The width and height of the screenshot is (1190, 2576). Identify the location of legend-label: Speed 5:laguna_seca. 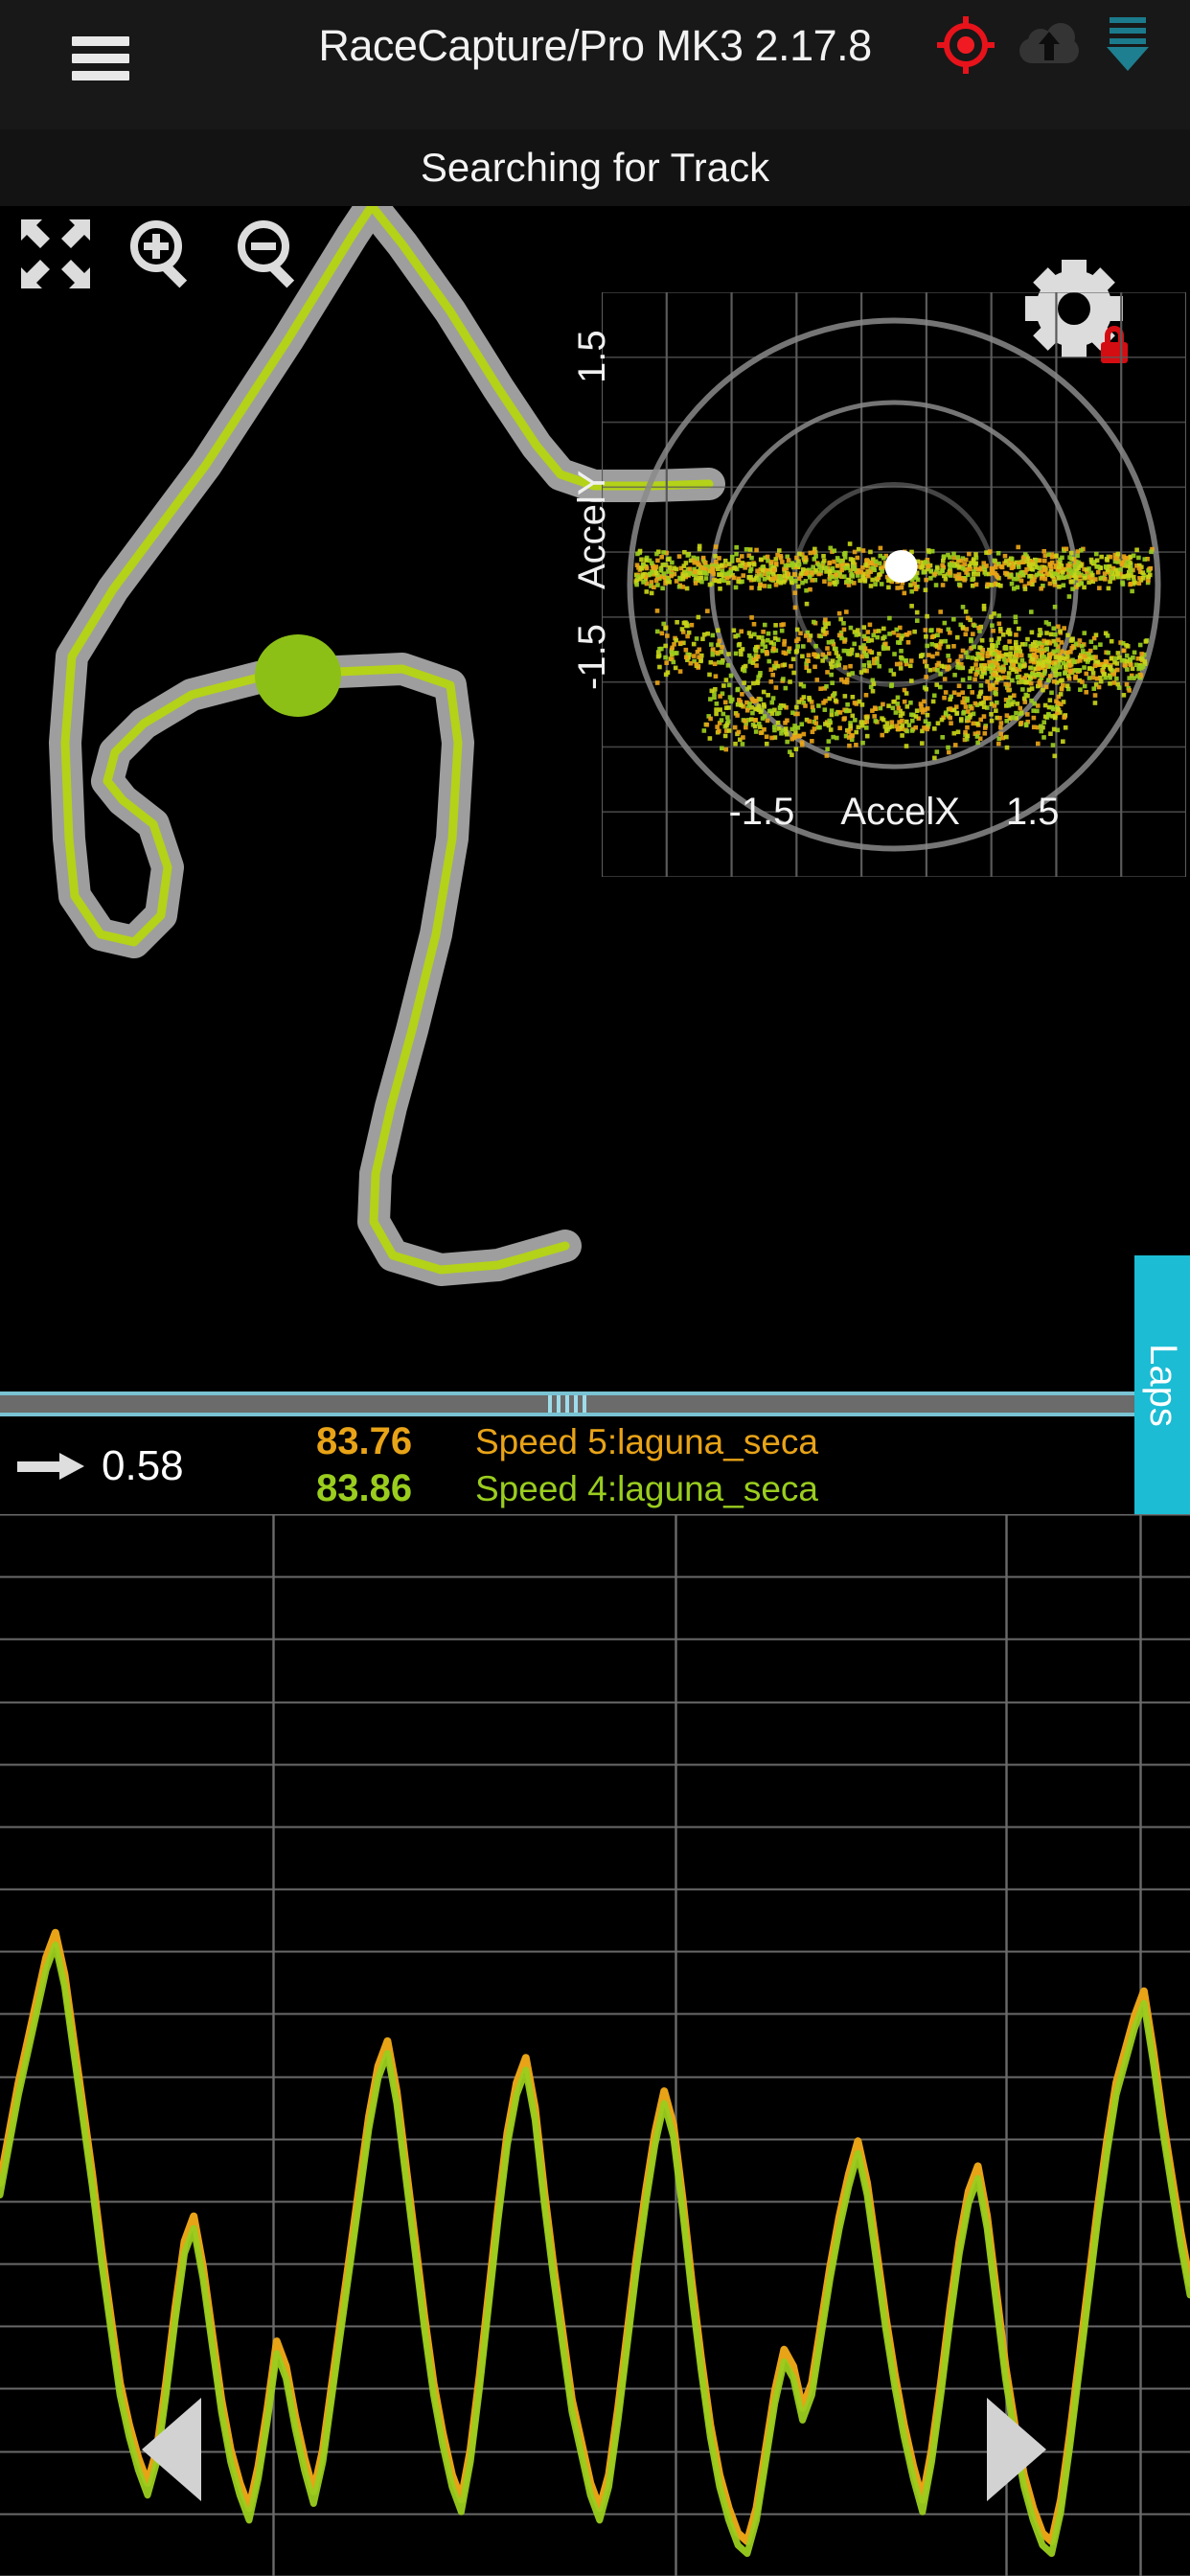
(647, 1441).